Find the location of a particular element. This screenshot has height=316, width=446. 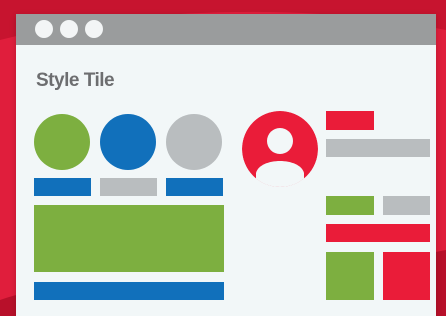

page-title: Style Tile is located at coordinates (75, 80).